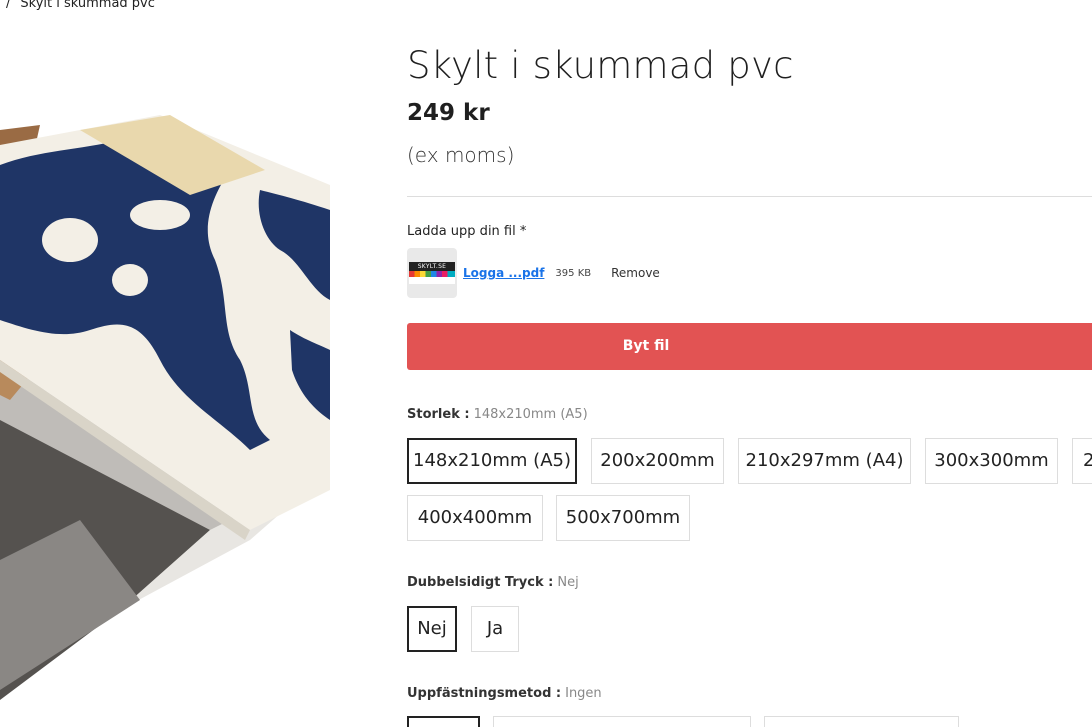 This screenshot has width=1092, height=727. Describe the element at coordinates (461, 155) in the screenshot. I see `tax-note: (ex moms)` at that location.